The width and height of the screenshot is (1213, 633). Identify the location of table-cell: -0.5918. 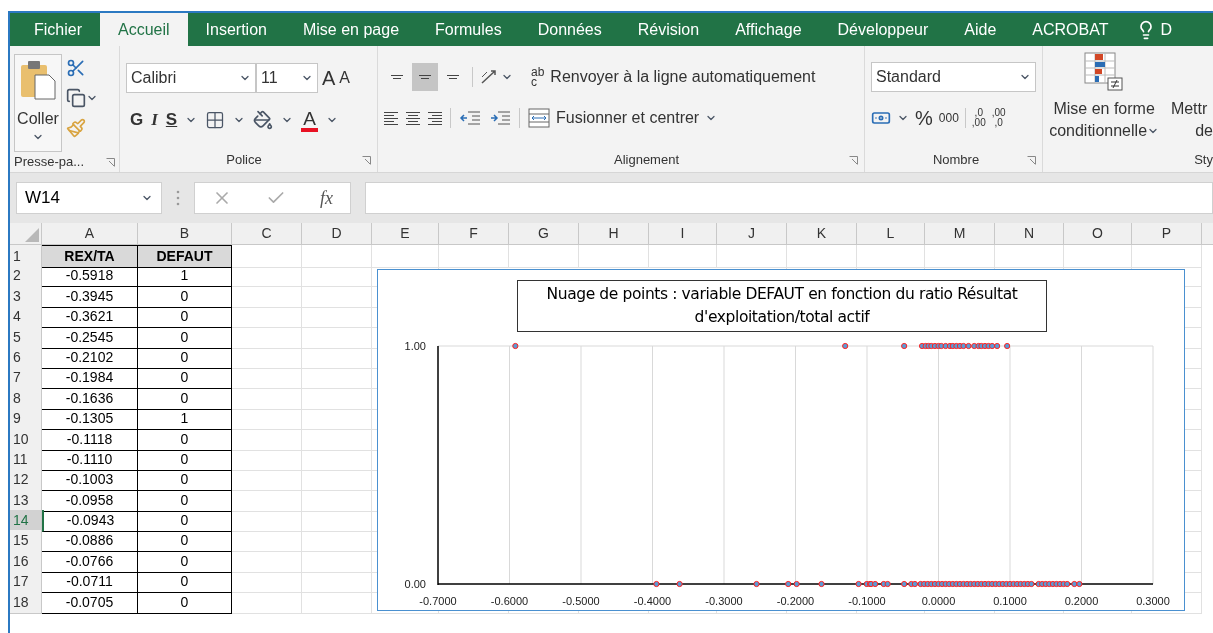
(90, 276).